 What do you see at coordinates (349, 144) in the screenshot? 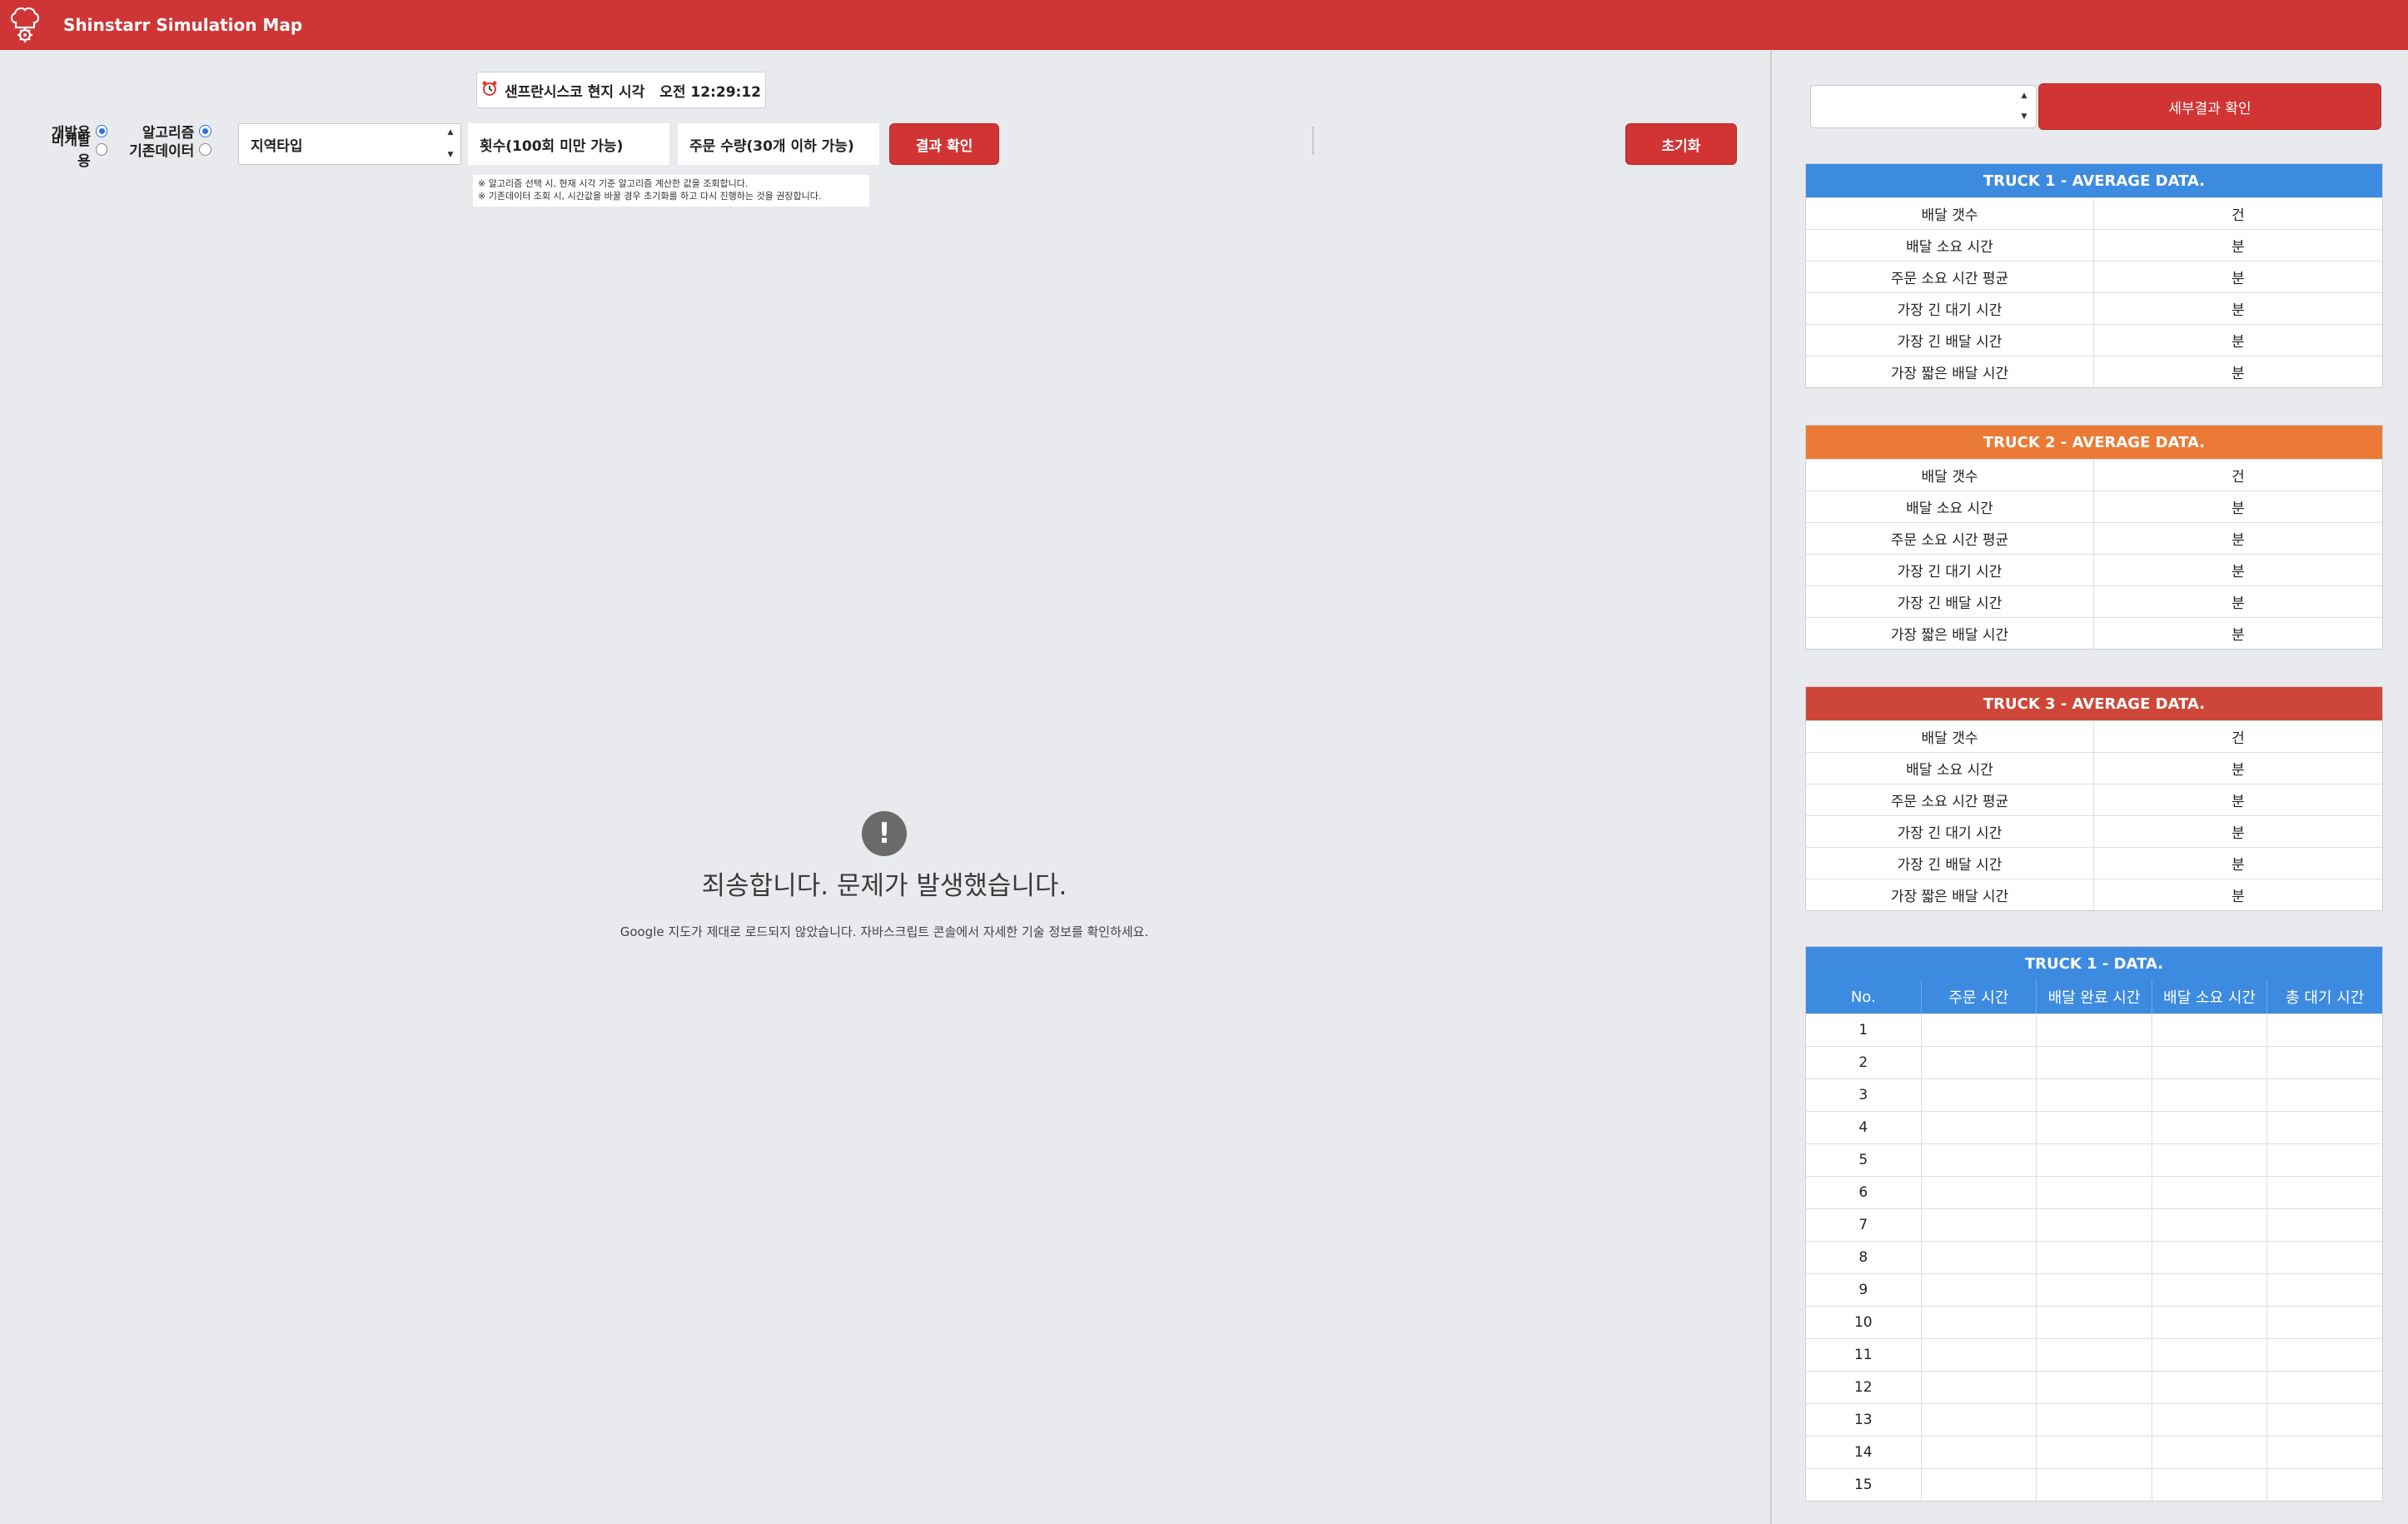
I see `region-type-select: 지역타입 ▲ ▼` at bounding box center [349, 144].